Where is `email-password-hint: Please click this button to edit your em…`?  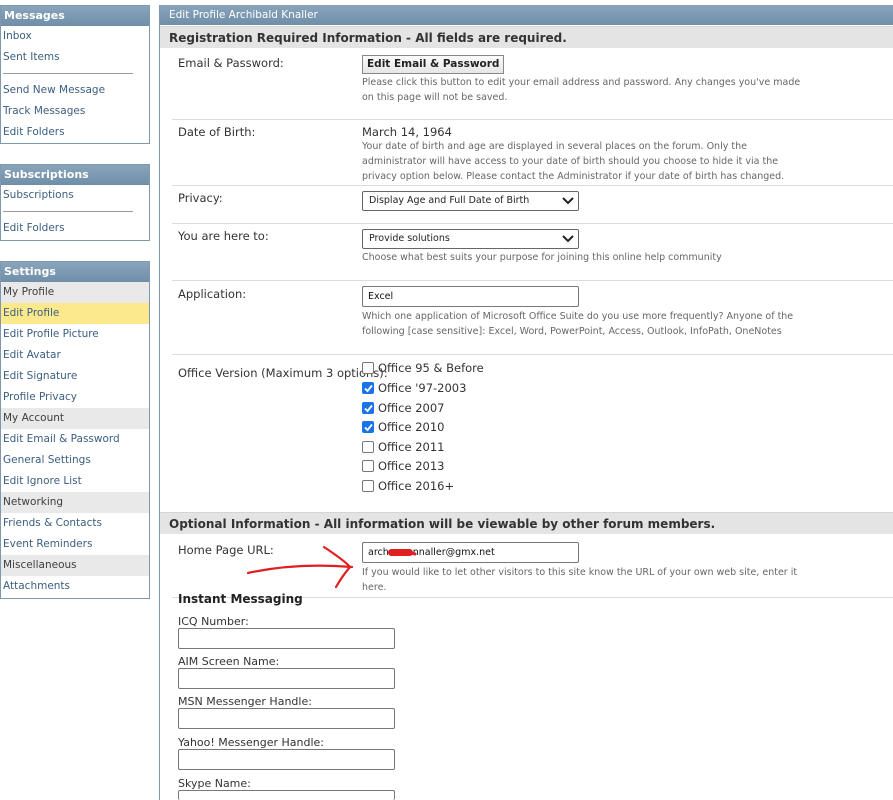
email-password-hint: Please click this button to edit your em… is located at coordinates (581, 90).